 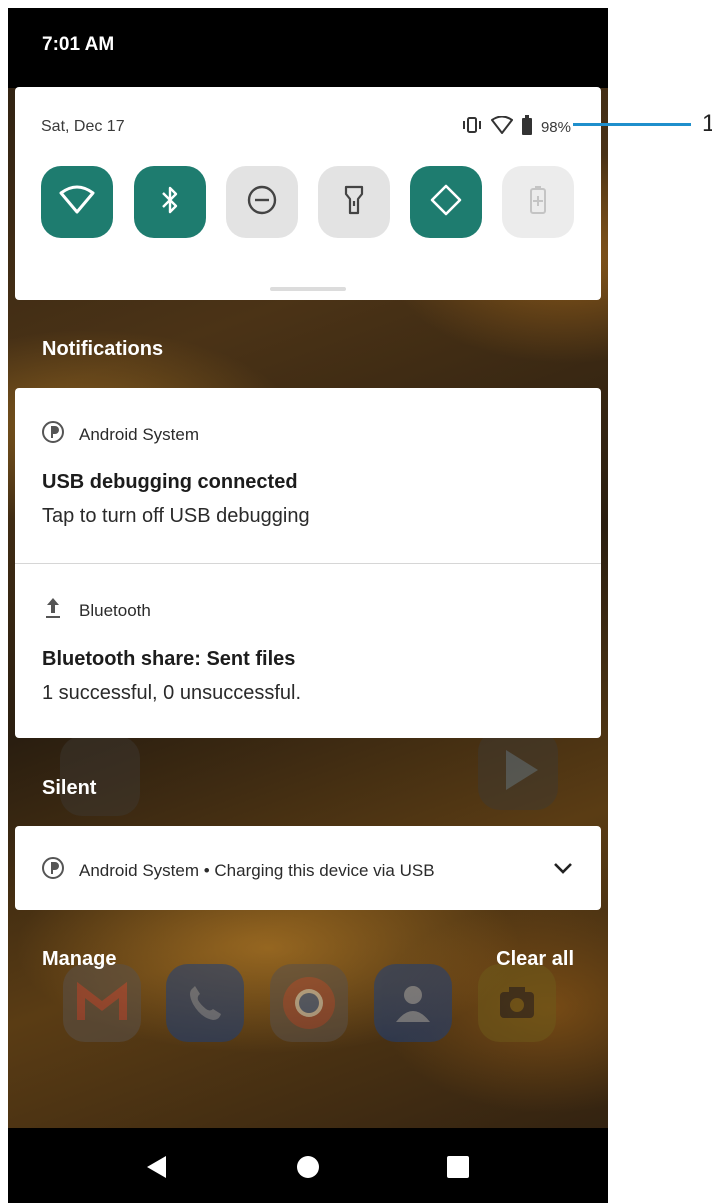 What do you see at coordinates (139, 434) in the screenshot?
I see `notification-app-name: Android System` at bounding box center [139, 434].